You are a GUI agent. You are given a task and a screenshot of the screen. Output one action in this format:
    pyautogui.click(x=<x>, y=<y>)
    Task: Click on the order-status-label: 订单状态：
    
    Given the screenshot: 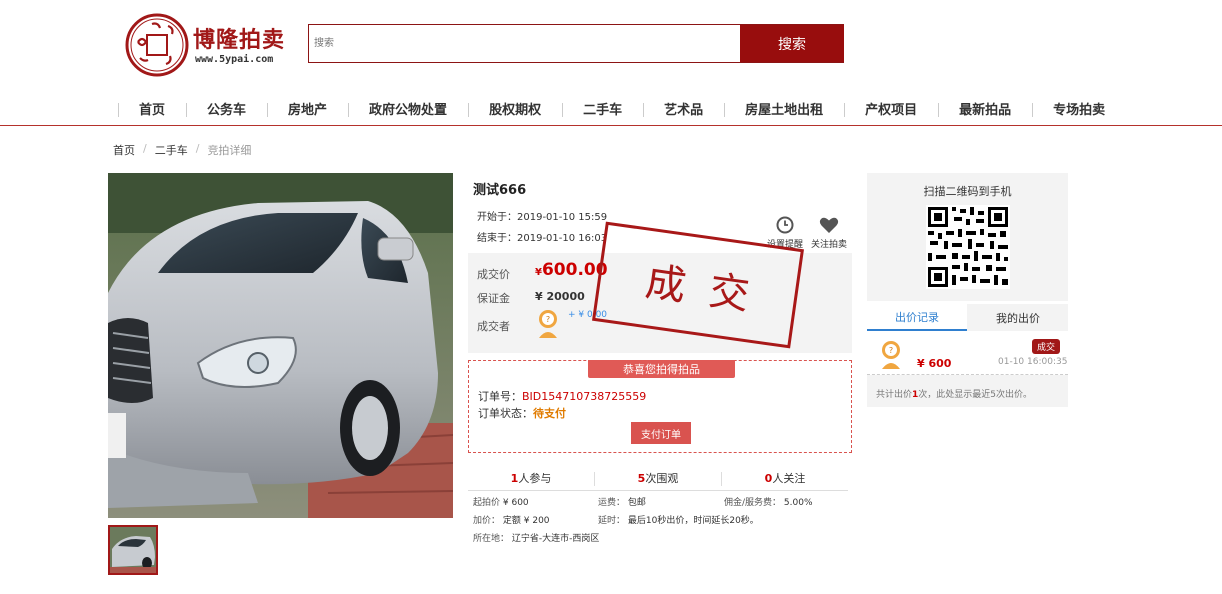 What is the action you would take?
    pyautogui.click(x=505, y=413)
    